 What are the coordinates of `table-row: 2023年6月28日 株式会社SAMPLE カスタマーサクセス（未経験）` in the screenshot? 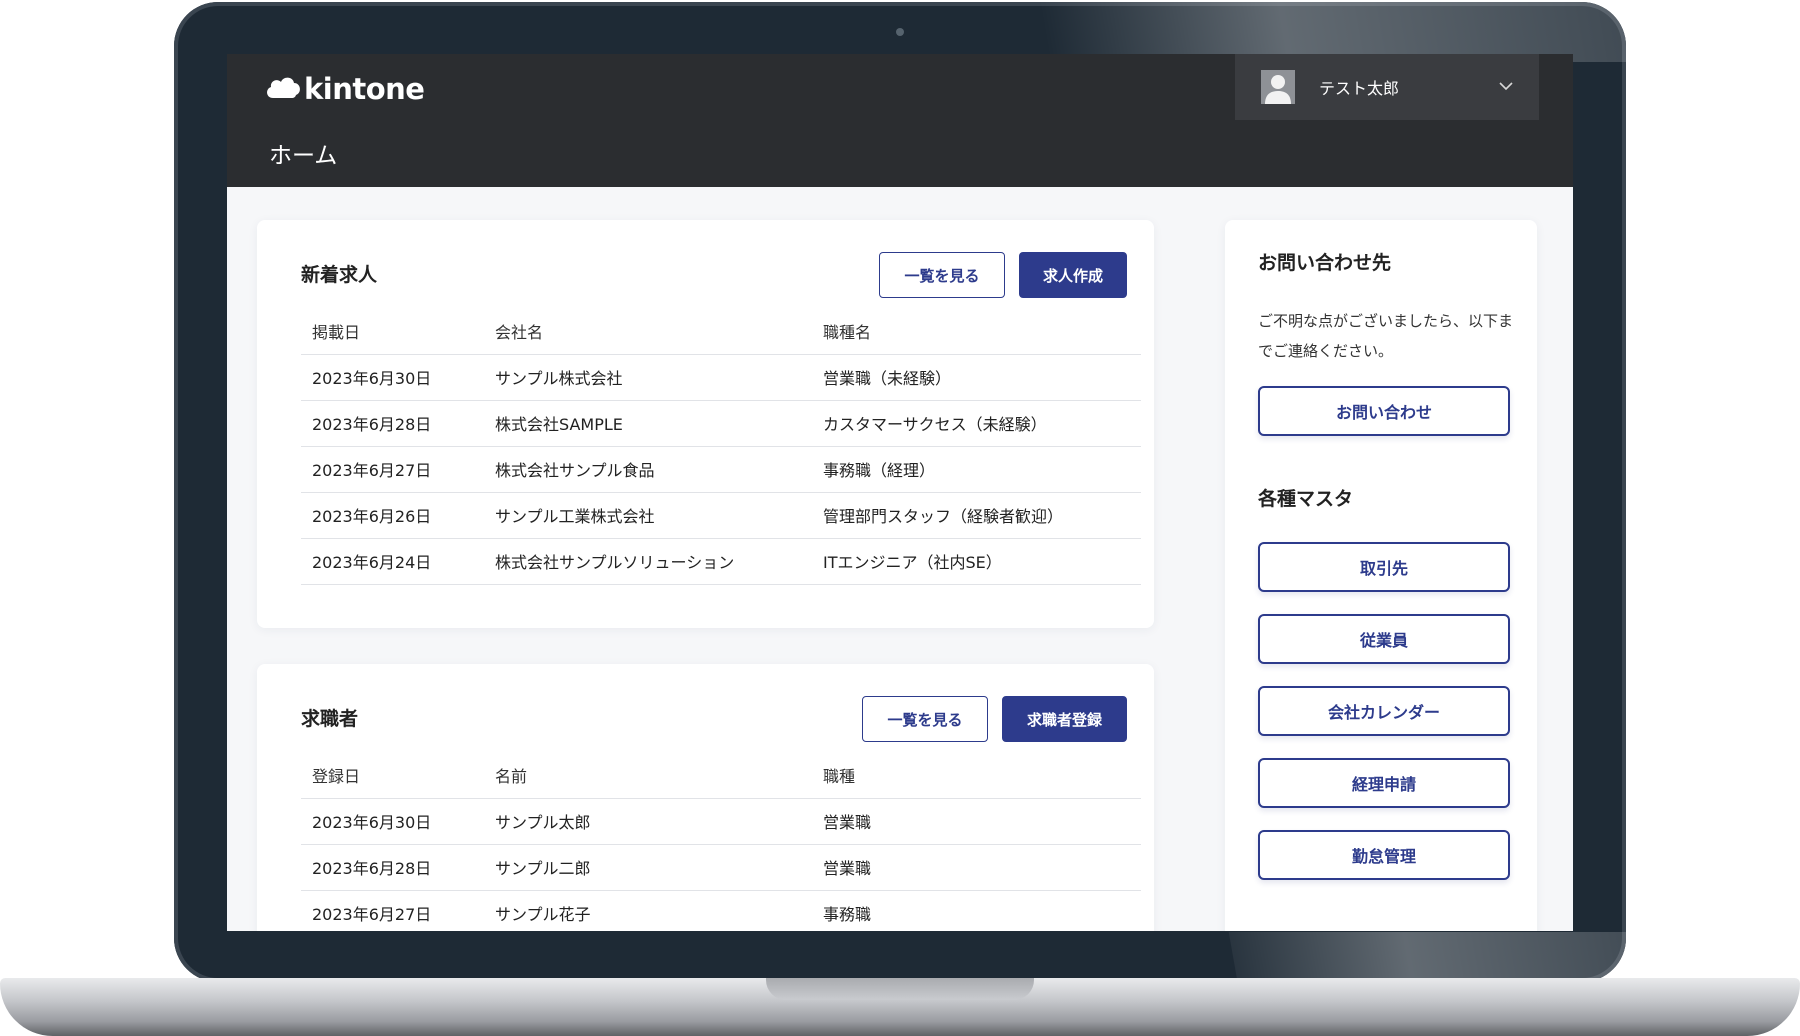 It's located at (721, 423).